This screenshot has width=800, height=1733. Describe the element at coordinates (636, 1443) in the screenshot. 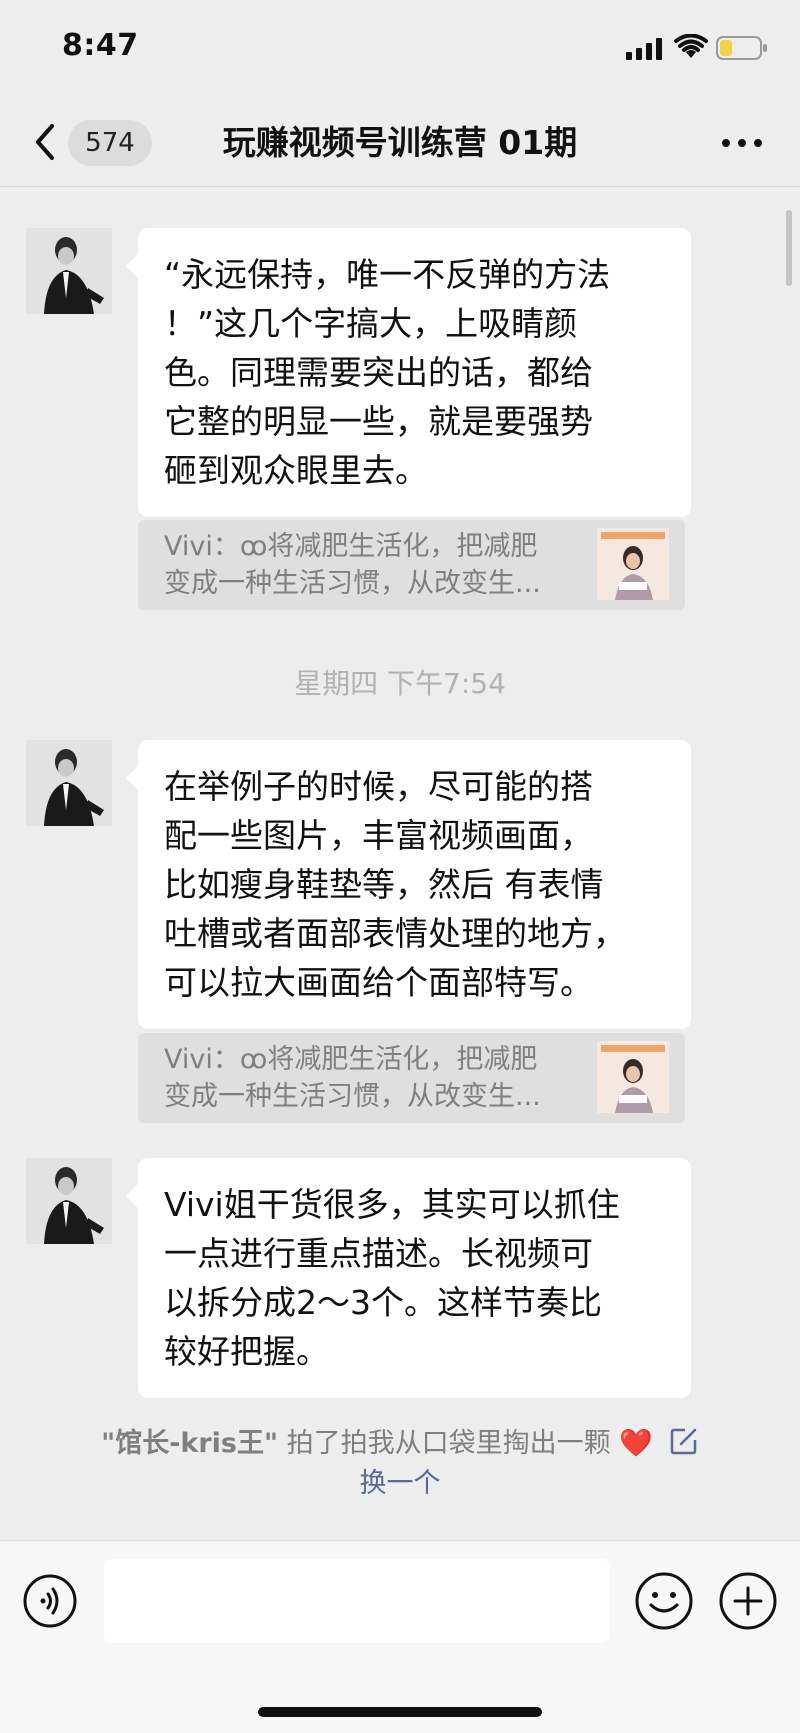

I see `heart-emoji: ❤️` at that location.